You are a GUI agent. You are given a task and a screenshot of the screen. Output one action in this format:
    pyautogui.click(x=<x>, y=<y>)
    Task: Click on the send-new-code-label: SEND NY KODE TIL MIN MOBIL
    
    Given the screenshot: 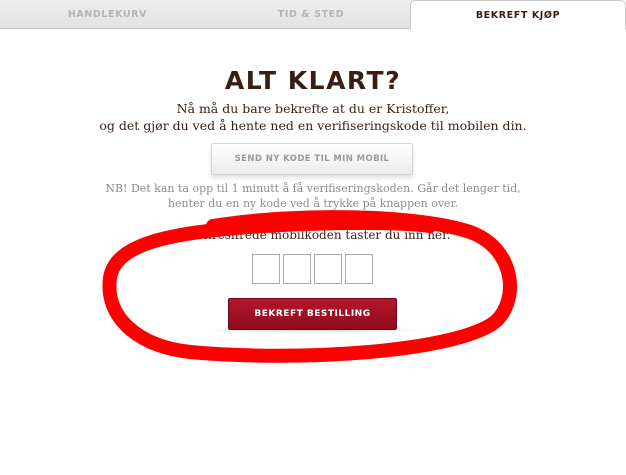 What is the action you would take?
    pyautogui.click(x=312, y=159)
    